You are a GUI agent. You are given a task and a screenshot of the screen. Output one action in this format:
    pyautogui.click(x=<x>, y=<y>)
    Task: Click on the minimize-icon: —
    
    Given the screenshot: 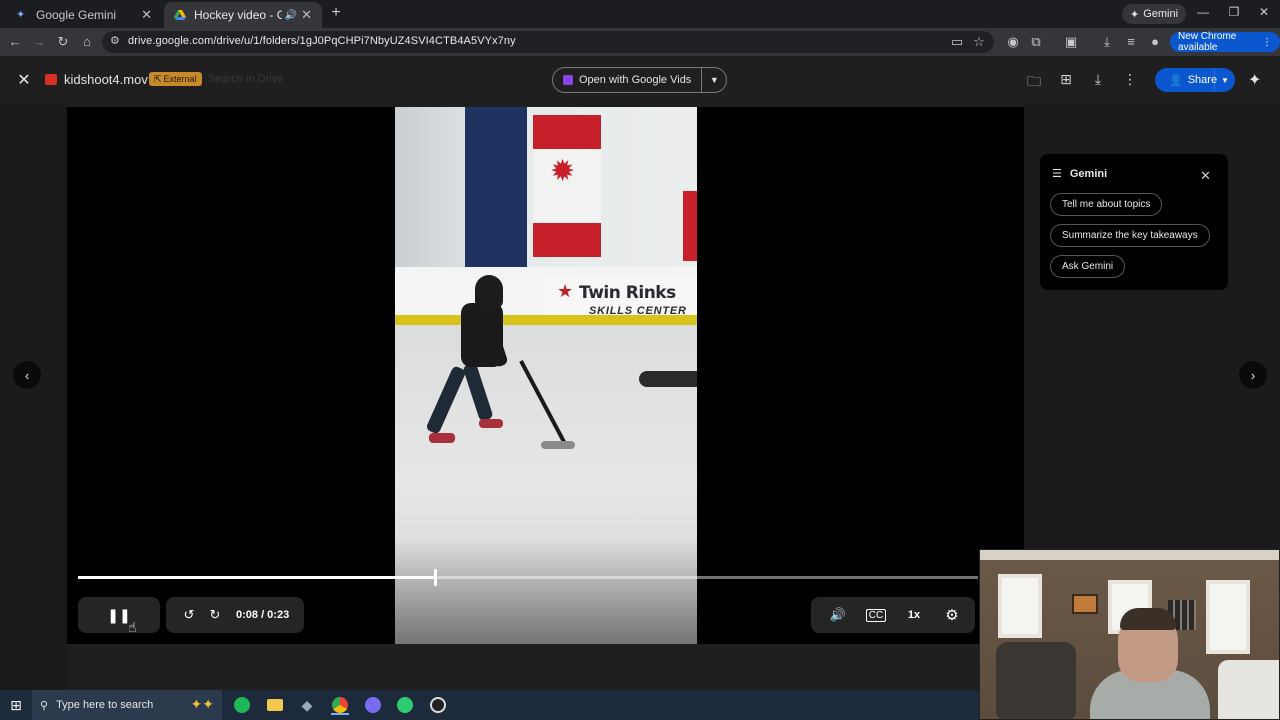 What is the action you would take?
    pyautogui.click(x=1203, y=12)
    